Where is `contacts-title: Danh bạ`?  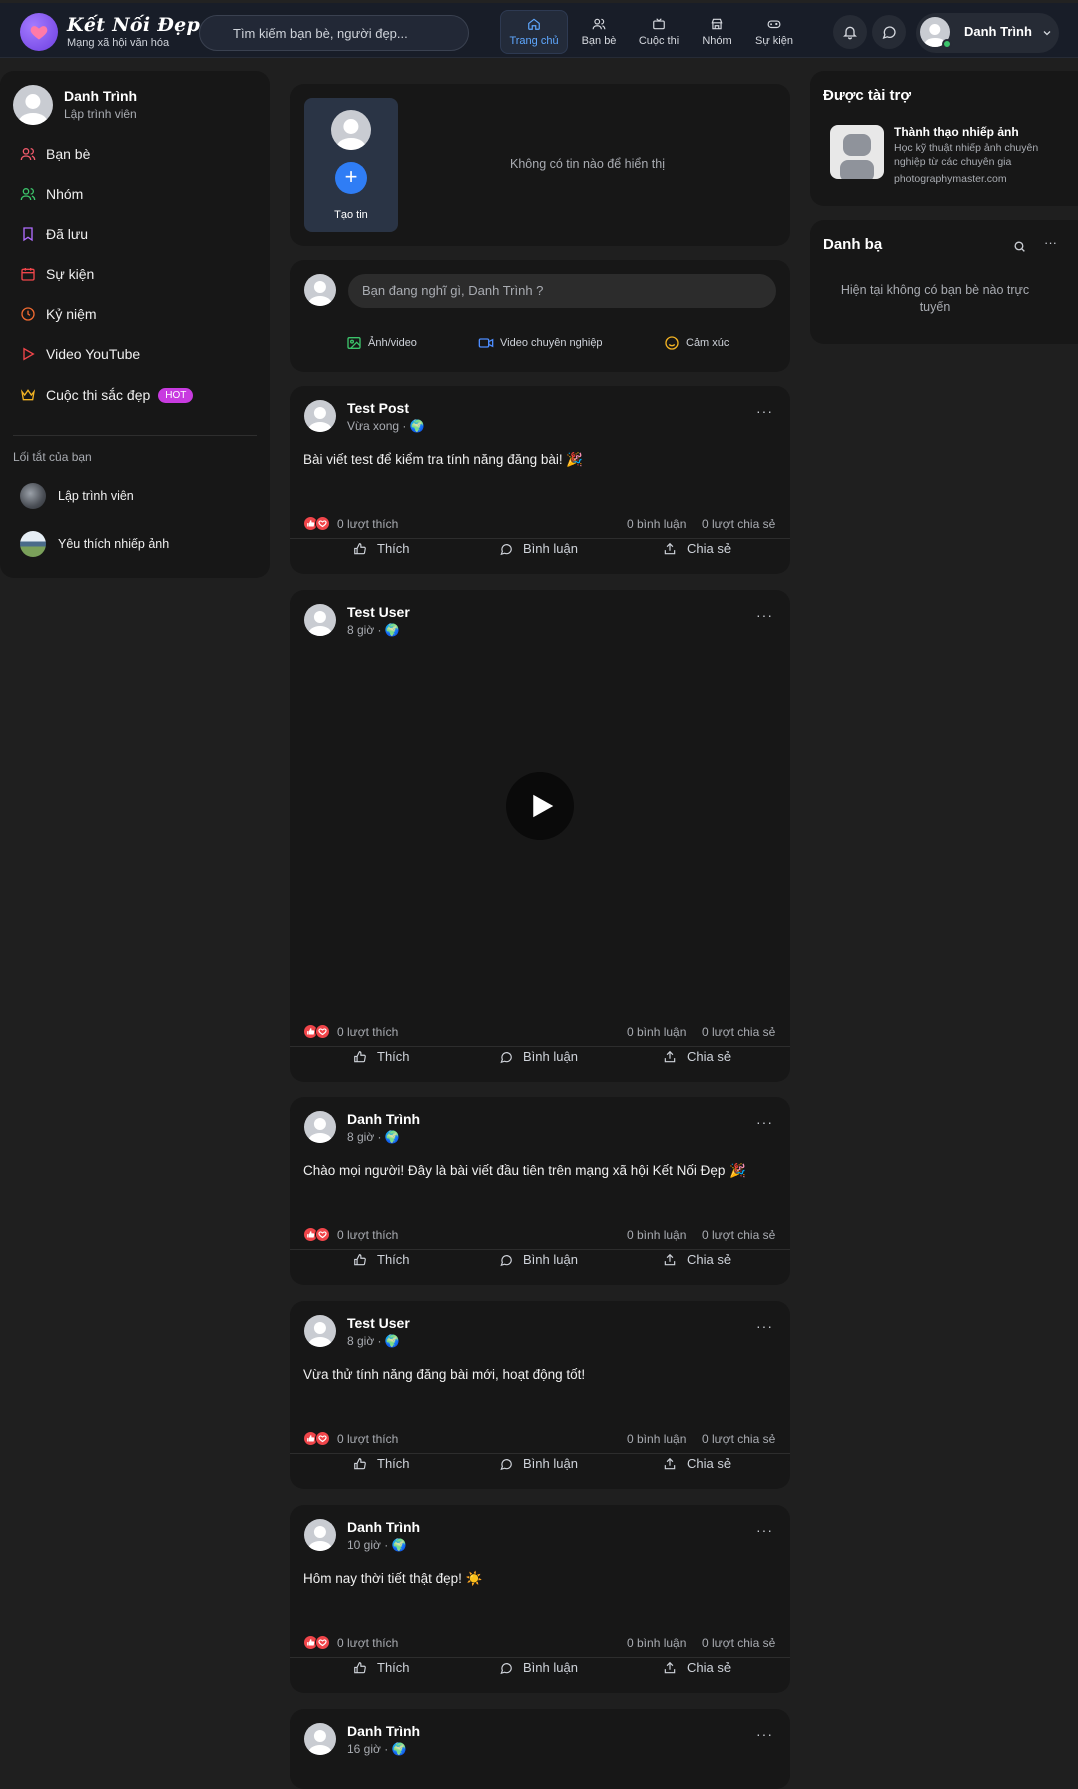
contacts-title: Danh bạ is located at coordinates (853, 244).